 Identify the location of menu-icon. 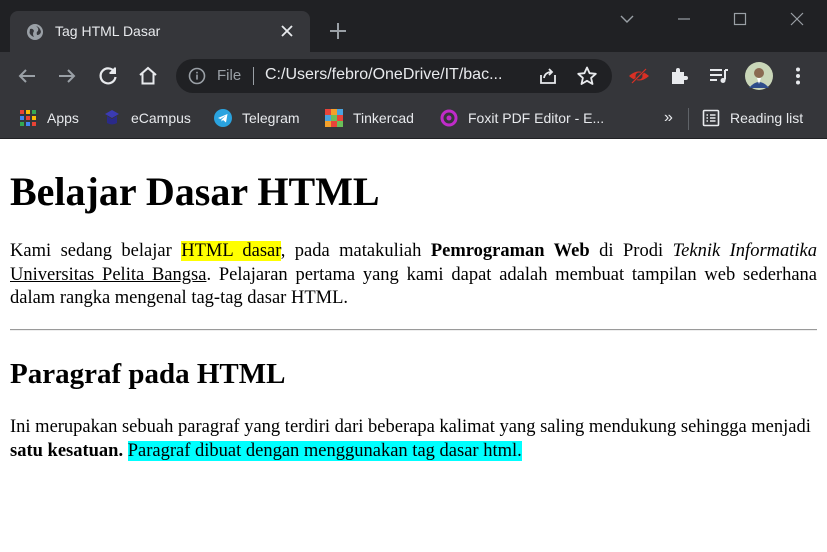
(798, 76).